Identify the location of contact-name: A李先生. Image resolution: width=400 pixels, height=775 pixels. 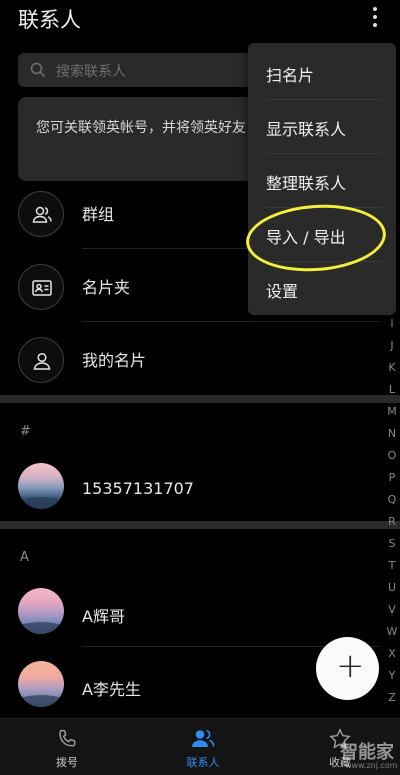
(111, 689).